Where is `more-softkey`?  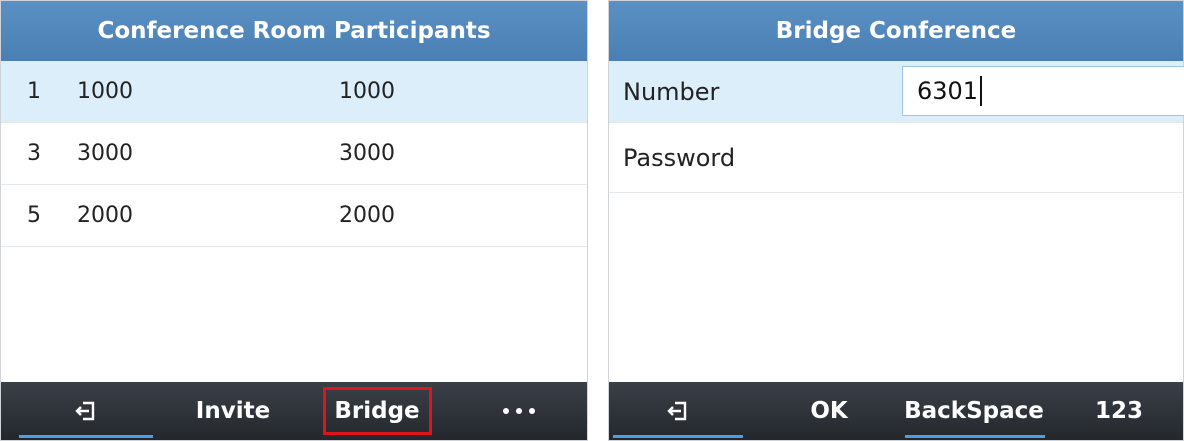
more-softkey is located at coordinates (519, 411).